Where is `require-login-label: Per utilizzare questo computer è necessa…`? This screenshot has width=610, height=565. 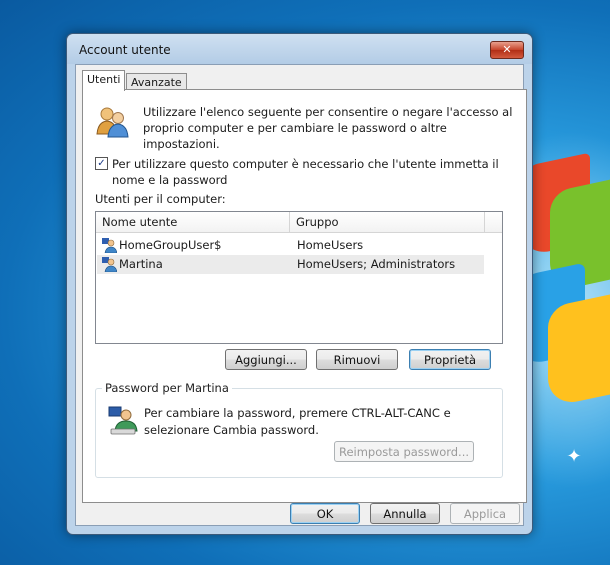 require-login-label: Per utilizzare questo computer è necessa… is located at coordinates (312, 172).